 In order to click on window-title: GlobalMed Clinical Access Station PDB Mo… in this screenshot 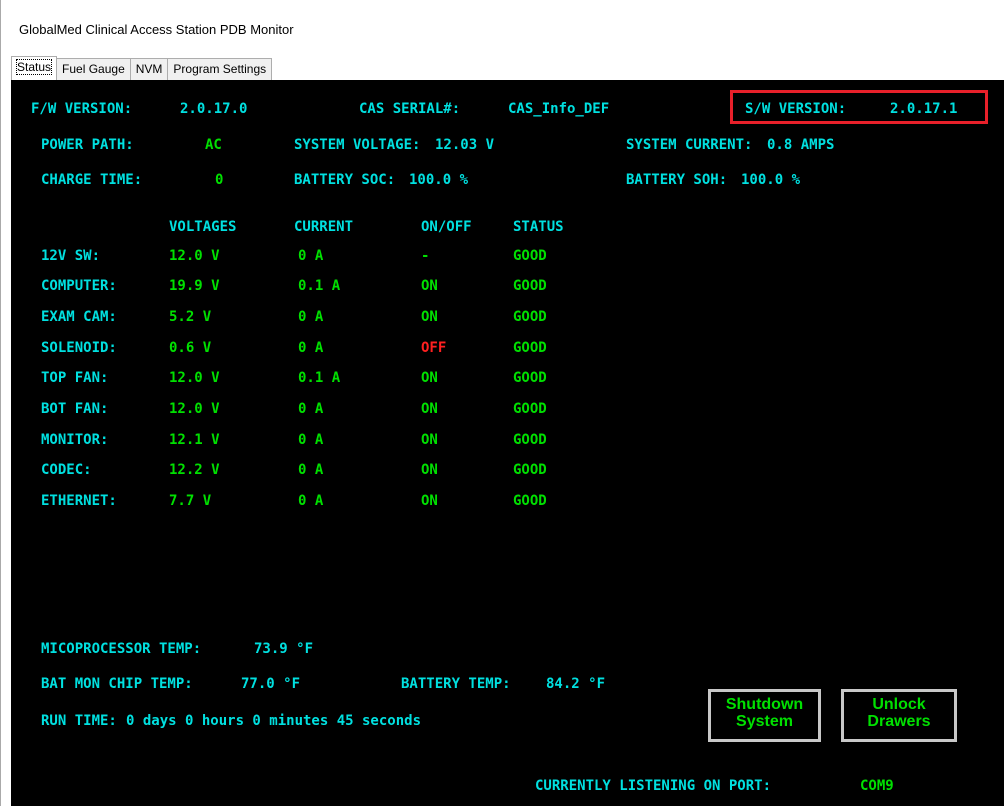, I will do `click(156, 29)`.